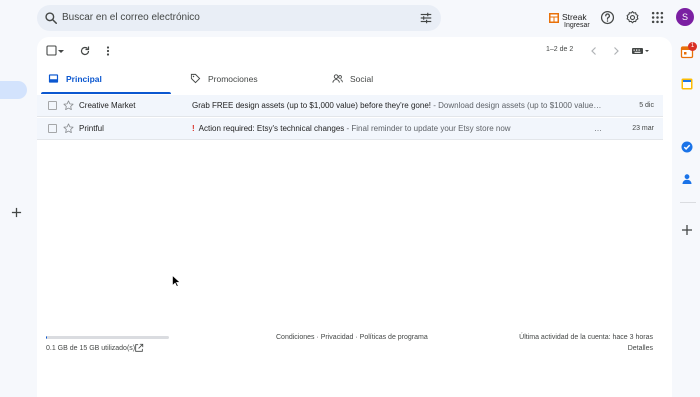 The height and width of the screenshot is (397, 700). What do you see at coordinates (53, 78) in the screenshot?
I see `inbox-icon` at bounding box center [53, 78].